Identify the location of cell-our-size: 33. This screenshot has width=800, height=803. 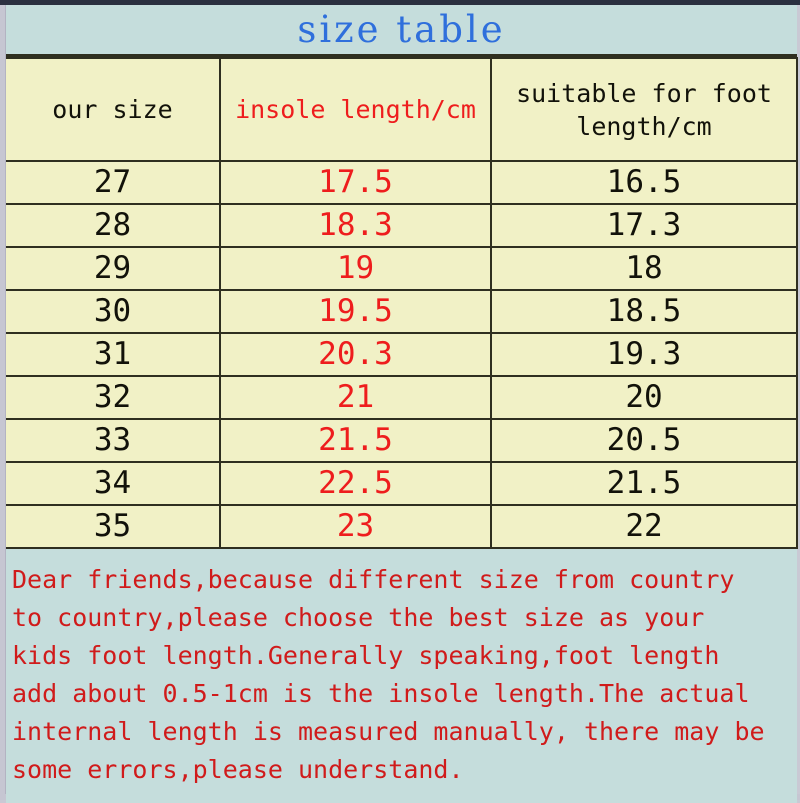
(113, 440).